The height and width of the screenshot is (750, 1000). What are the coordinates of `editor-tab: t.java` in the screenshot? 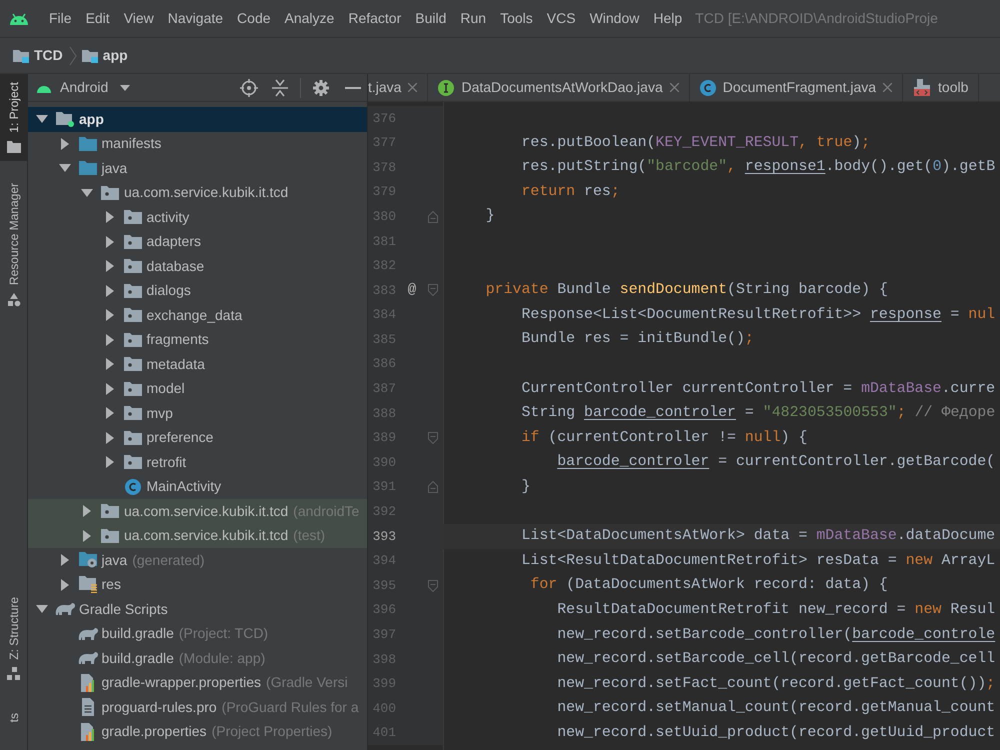 It's located at (398, 87).